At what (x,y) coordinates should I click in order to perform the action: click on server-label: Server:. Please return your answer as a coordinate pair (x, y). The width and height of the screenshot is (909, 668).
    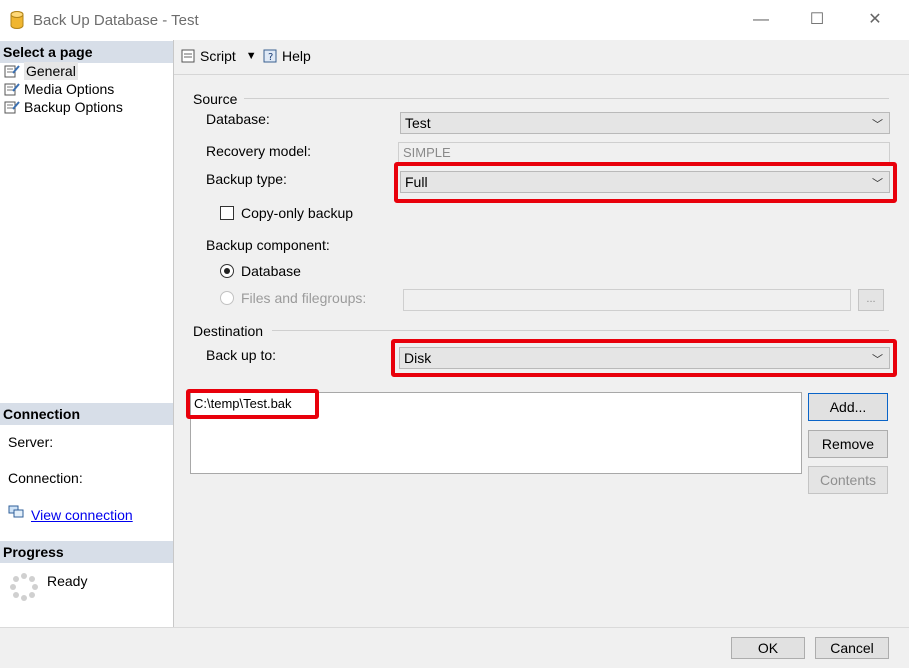
    Looking at the image, I should click on (31, 442).